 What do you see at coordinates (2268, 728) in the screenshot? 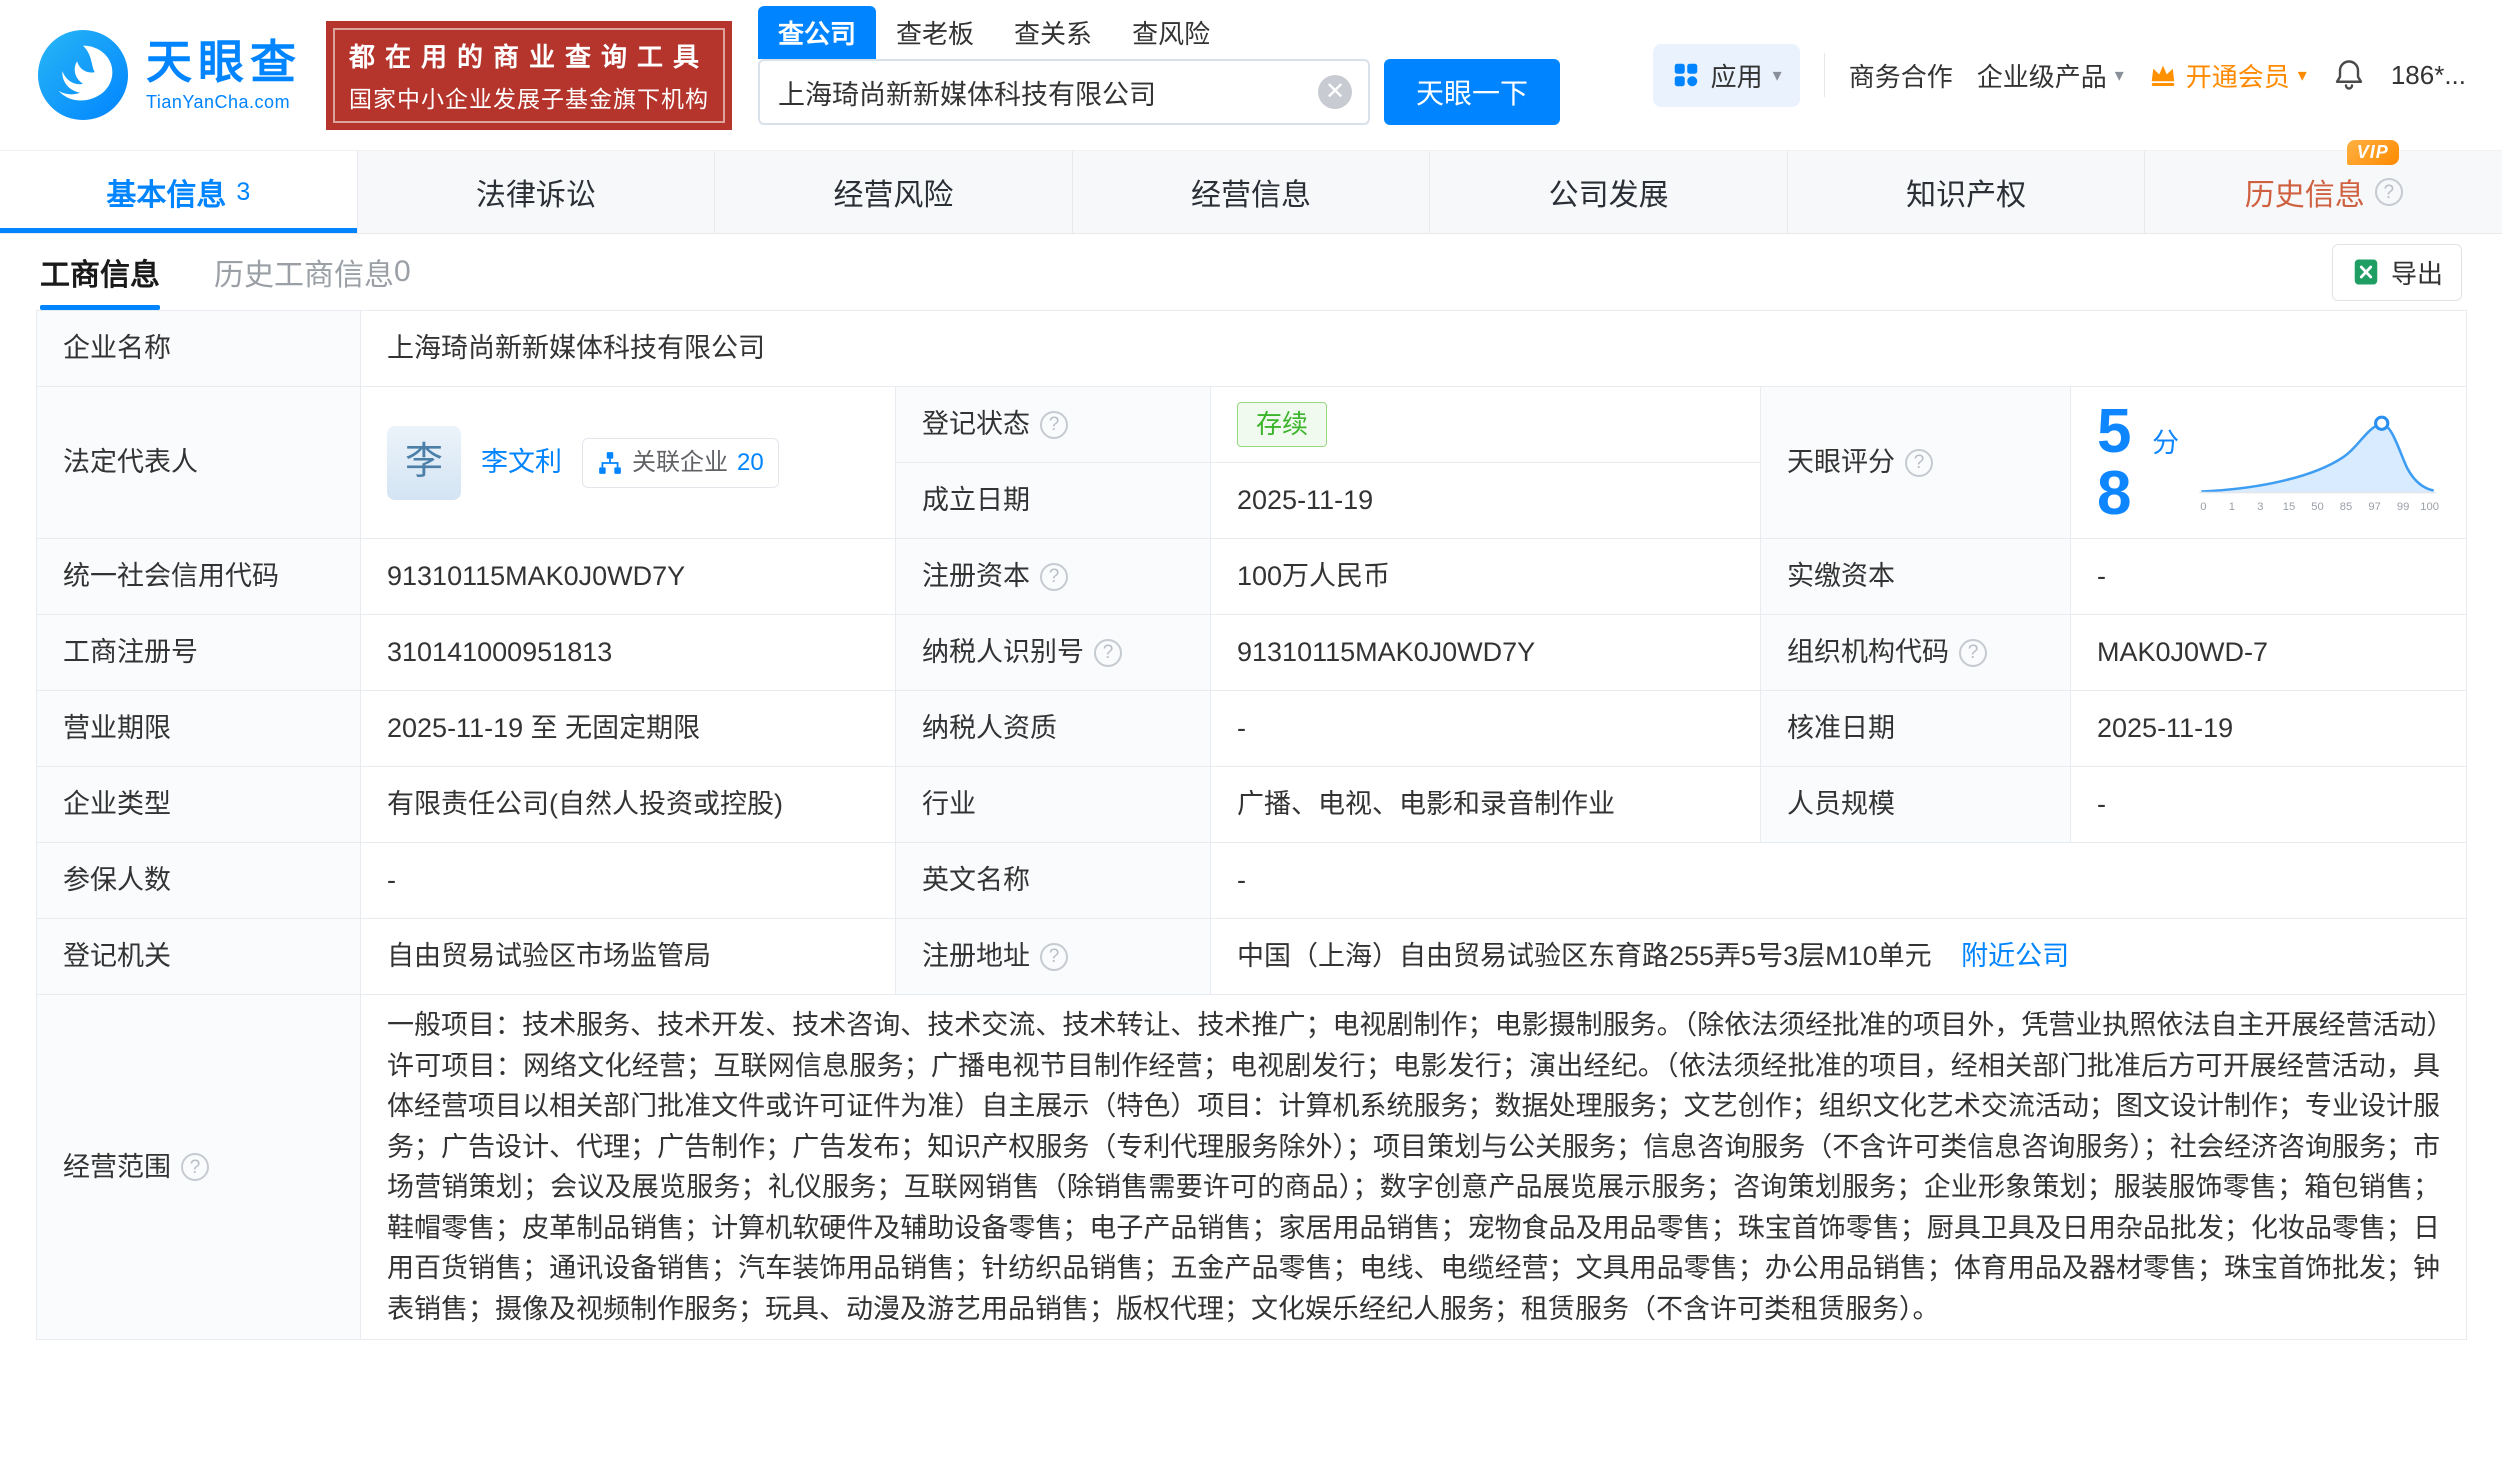
I see `approval-date-value: 2025-11-19` at bounding box center [2268, 728].